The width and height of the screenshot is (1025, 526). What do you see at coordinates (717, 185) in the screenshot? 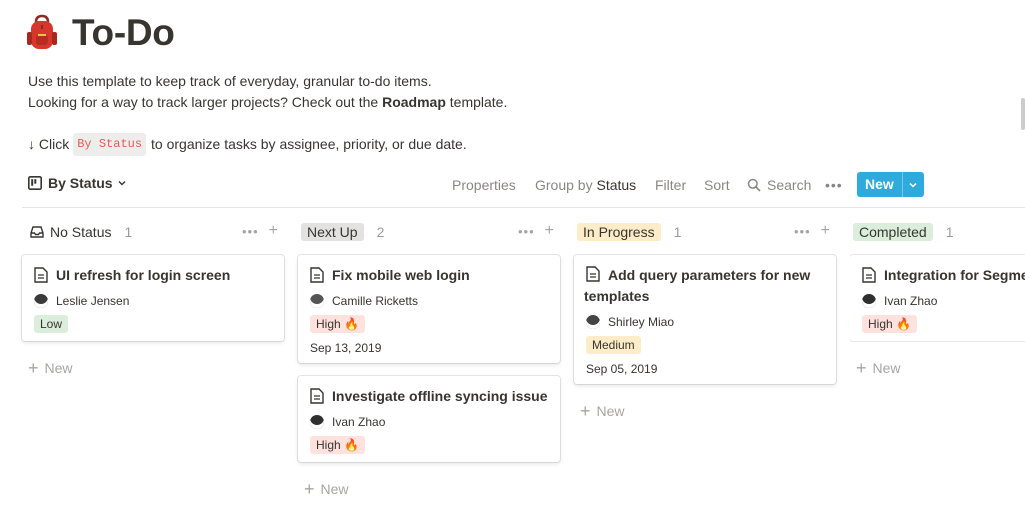
I see `sort-button: Sort` at bounding box center [717, 185].